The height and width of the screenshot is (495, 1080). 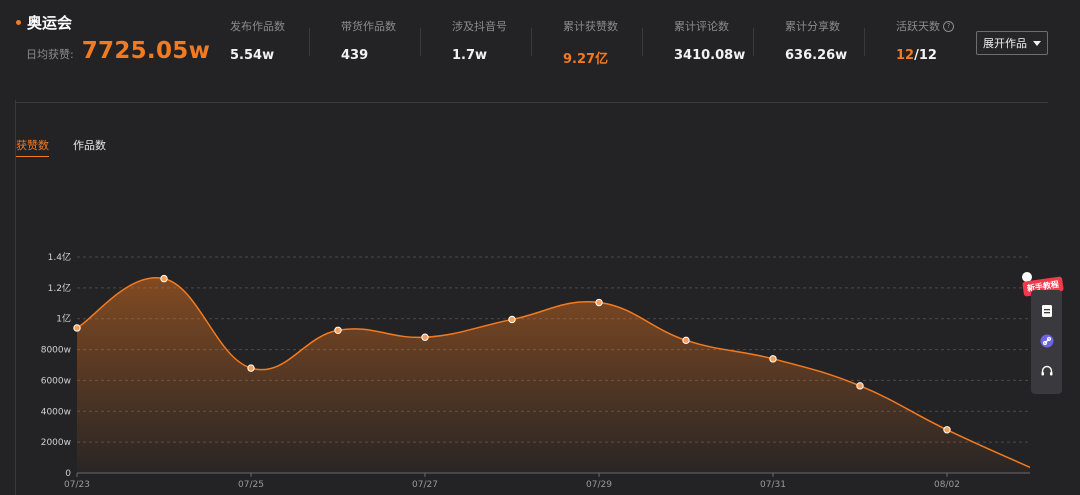 What do you see at coordinates (812, 26) in the screenshot?
I see `stat-label: 累计分享数` at bounding box center [812, 26].